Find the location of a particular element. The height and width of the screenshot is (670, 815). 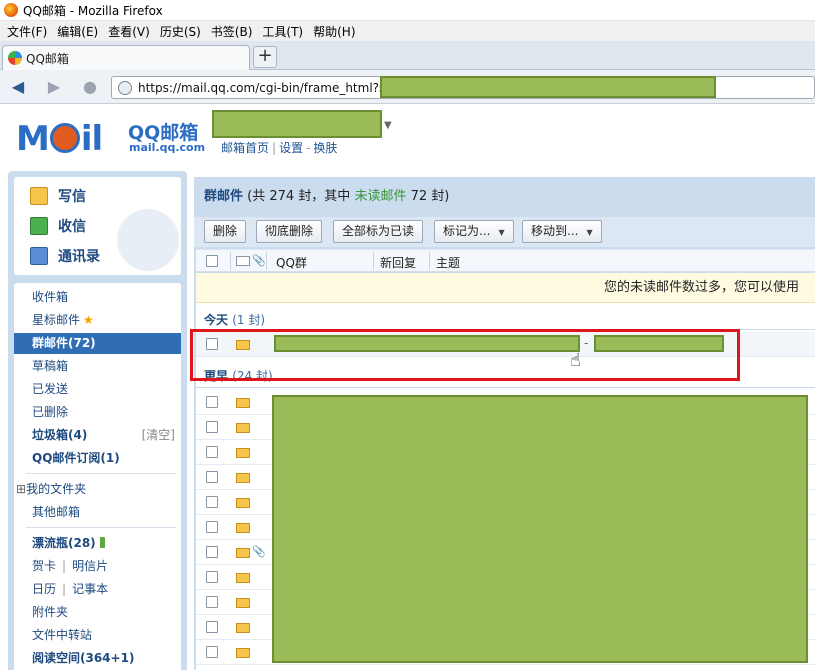

unread-mail-link: 未读邮件 is located at coordinates (380, 196).